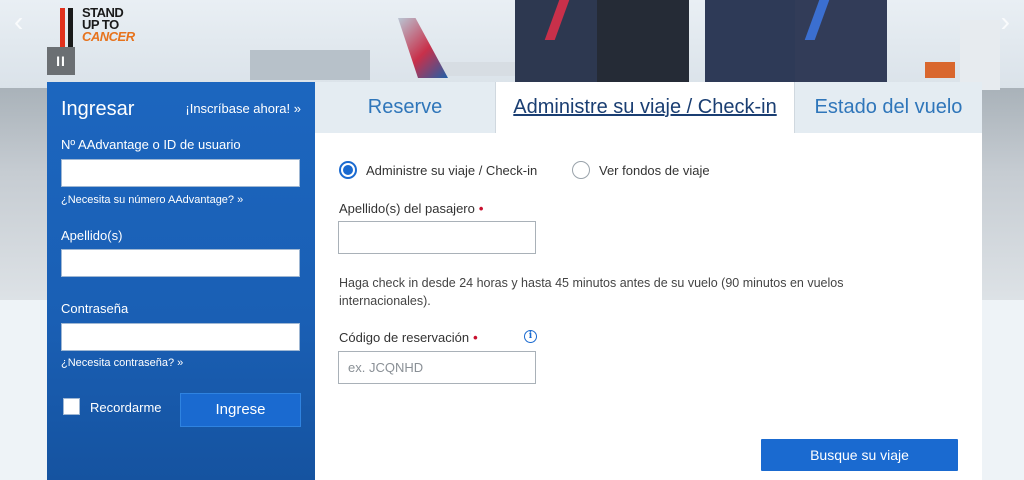  I want to click on logo-text: STAND UP TO CANCER, so click(108, 25).